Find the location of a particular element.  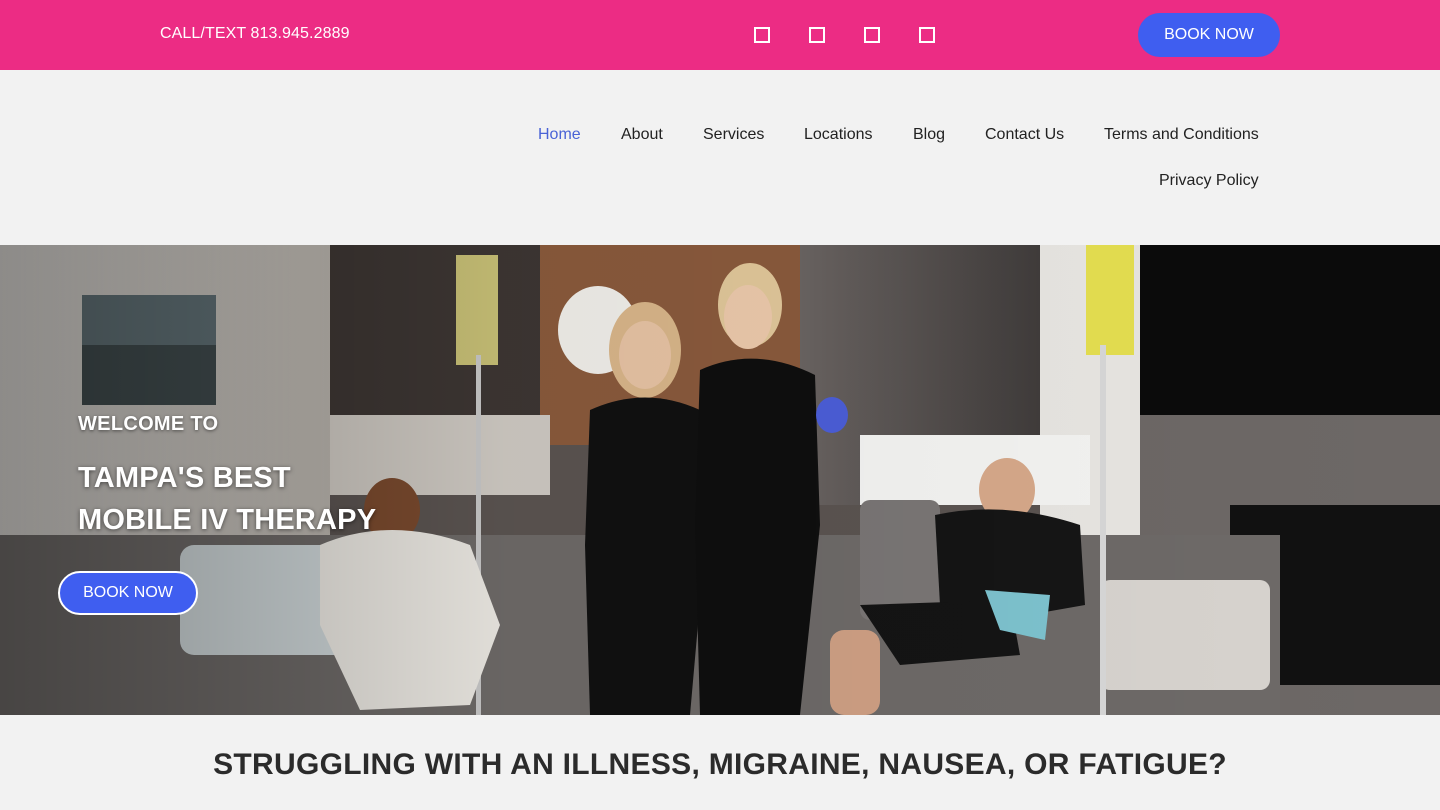

nav-item-terms: Terms and Conditions is located at coordinates (1181, 135).